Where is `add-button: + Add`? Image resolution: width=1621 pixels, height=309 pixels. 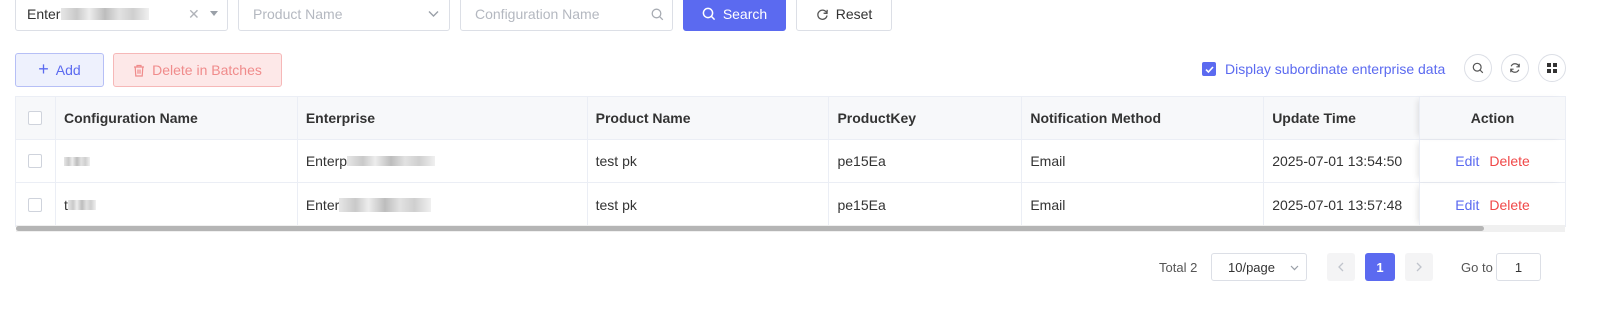 add-button: + Add is located at coordinates (59, 70).